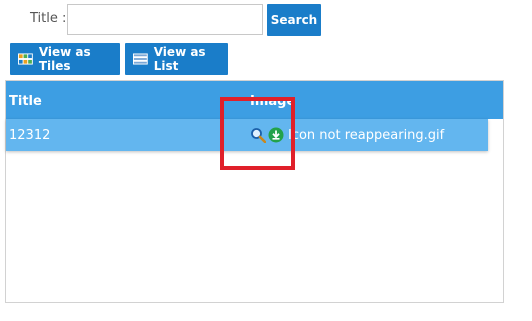 Image resolution: width=532 pixels, height=321 pixels. I want to click on view-as-tiles-label: View as Tiles, so click(64, 59).